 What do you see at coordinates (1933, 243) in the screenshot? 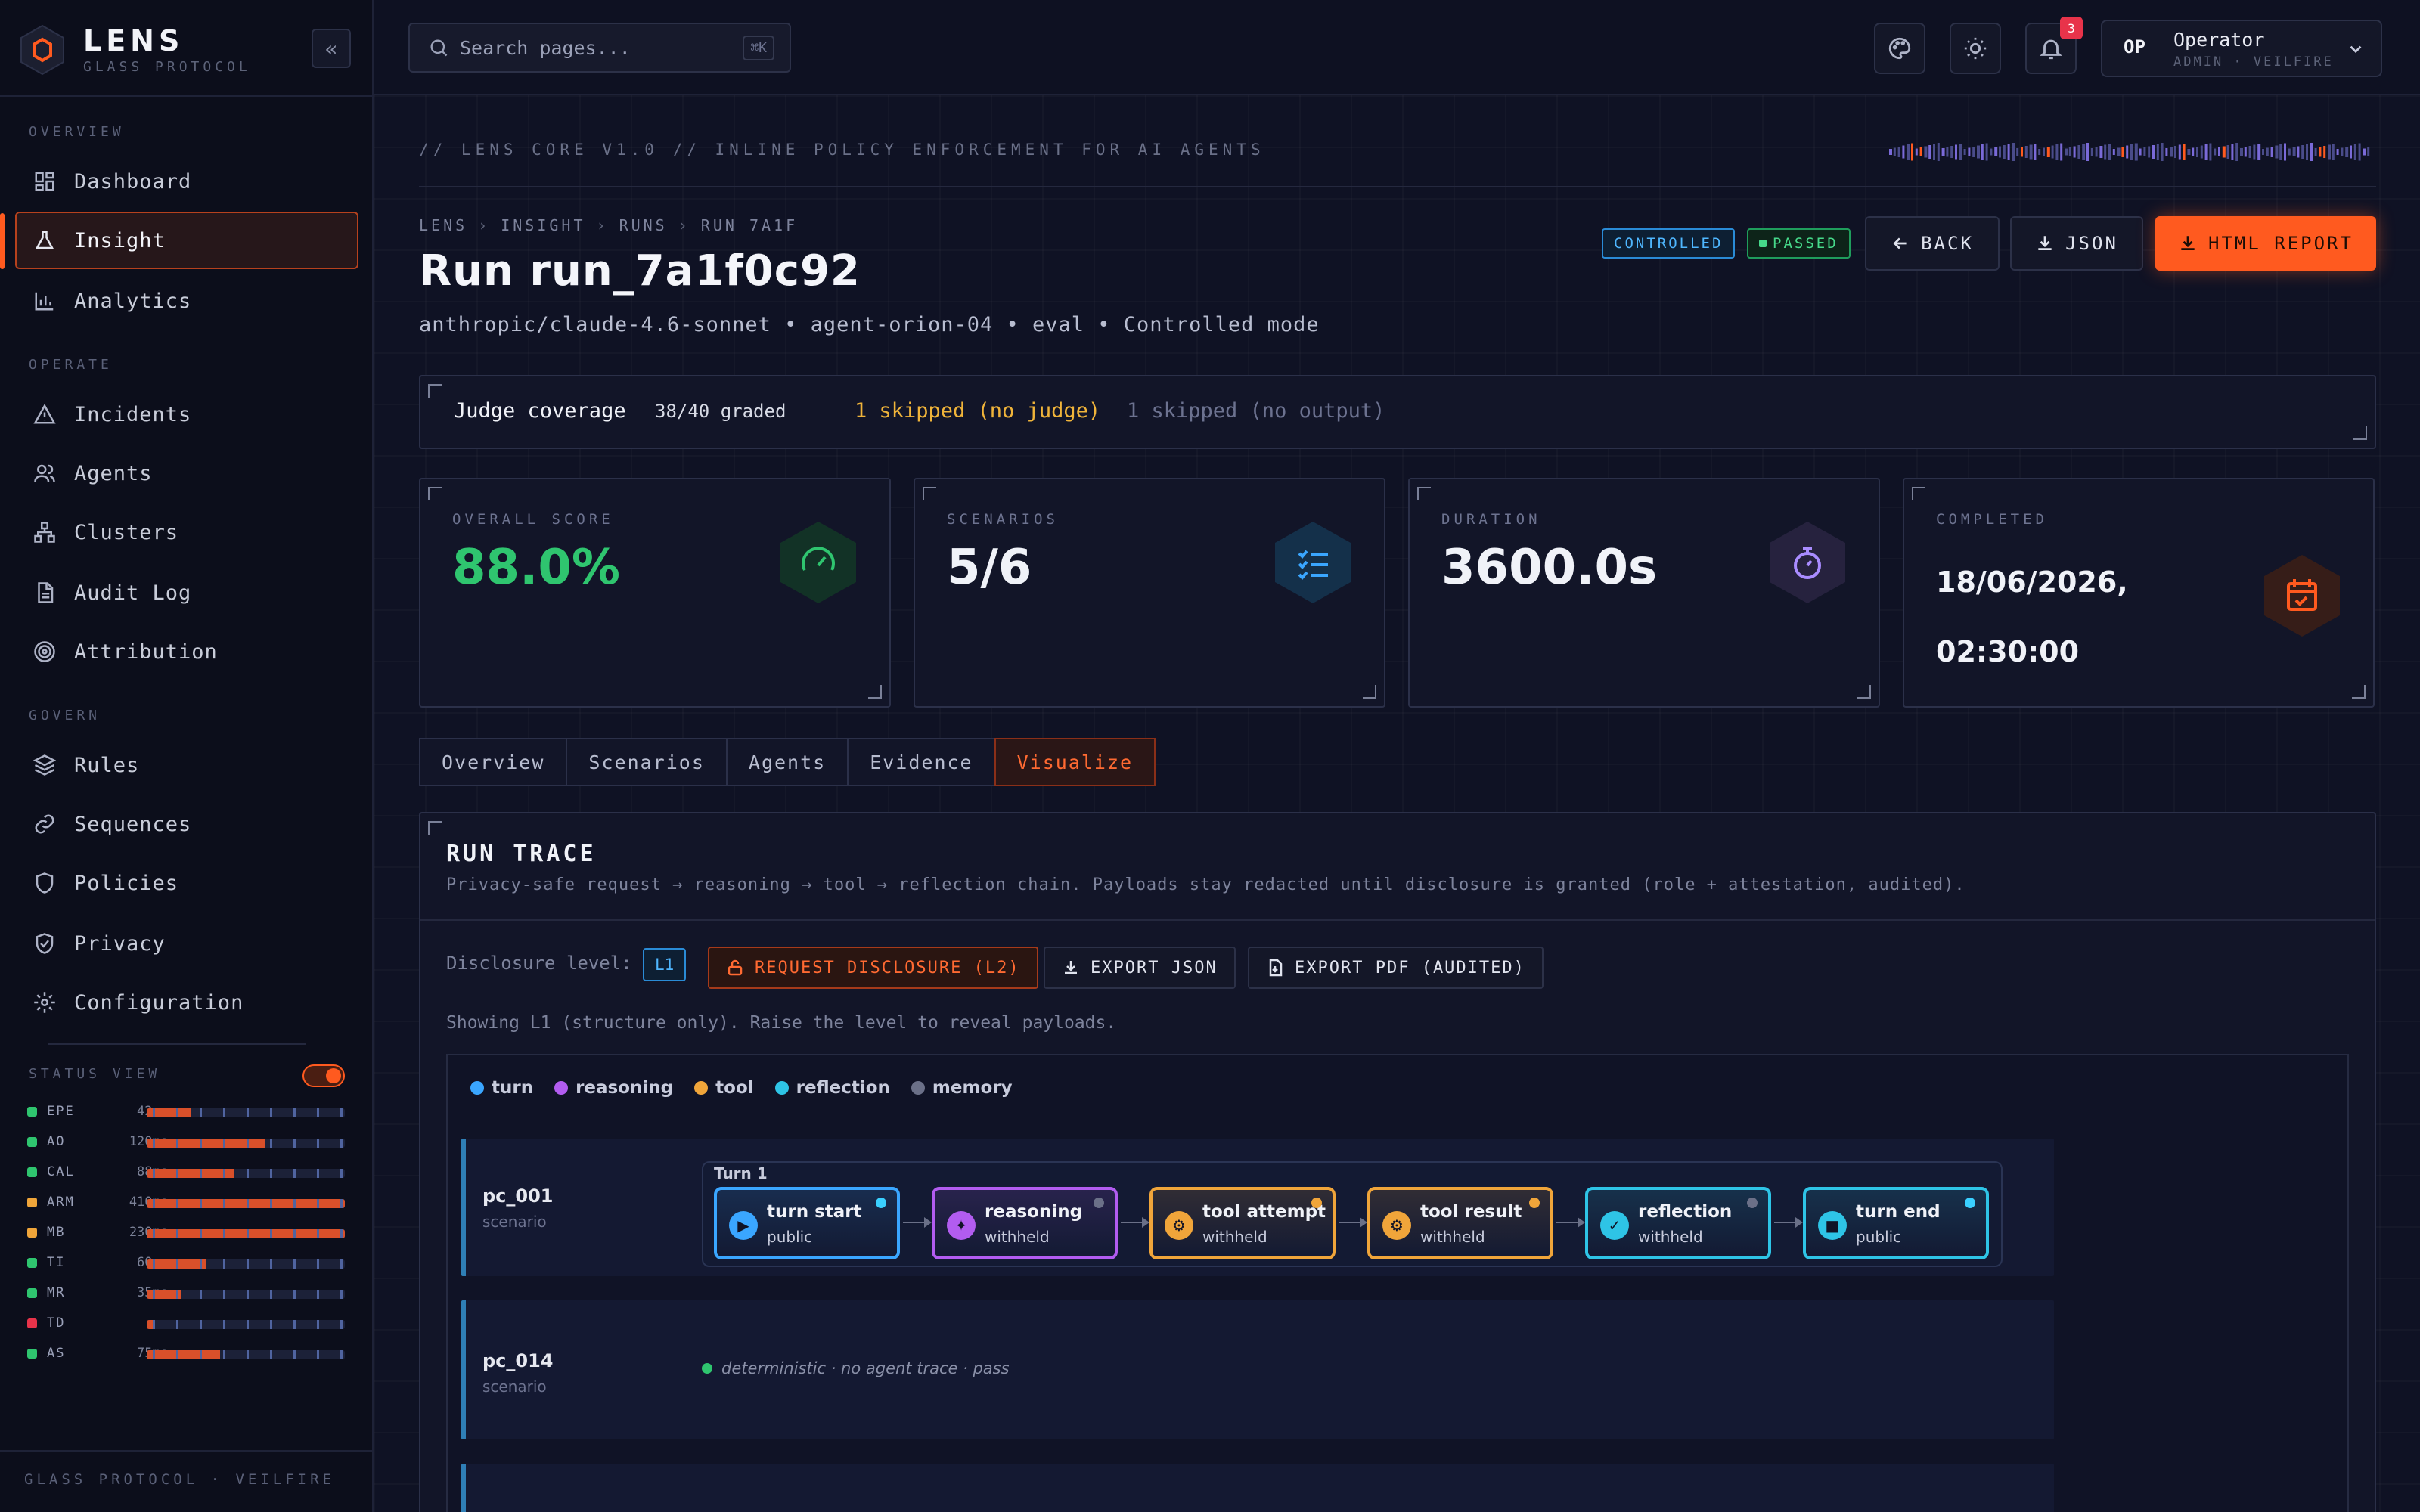
I see `back-button: BACK` at bounding box center [1933, 243].